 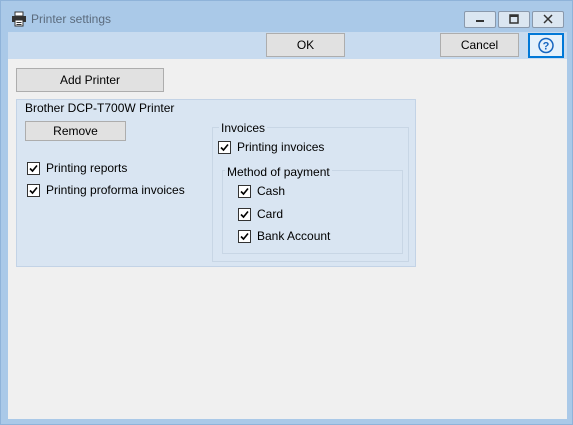 I want to click on close-icon, so click(x=548, y=19).